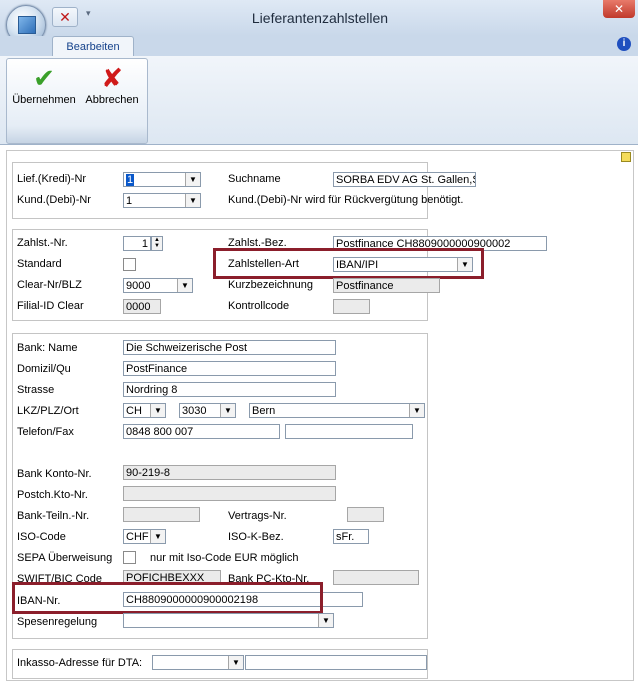 This screenshot has width=638, height=681. What do you see at coordinates (386, 285) in the screenshot?
I see `kurz-field: Postfinance` at bounding box center [386, 285].